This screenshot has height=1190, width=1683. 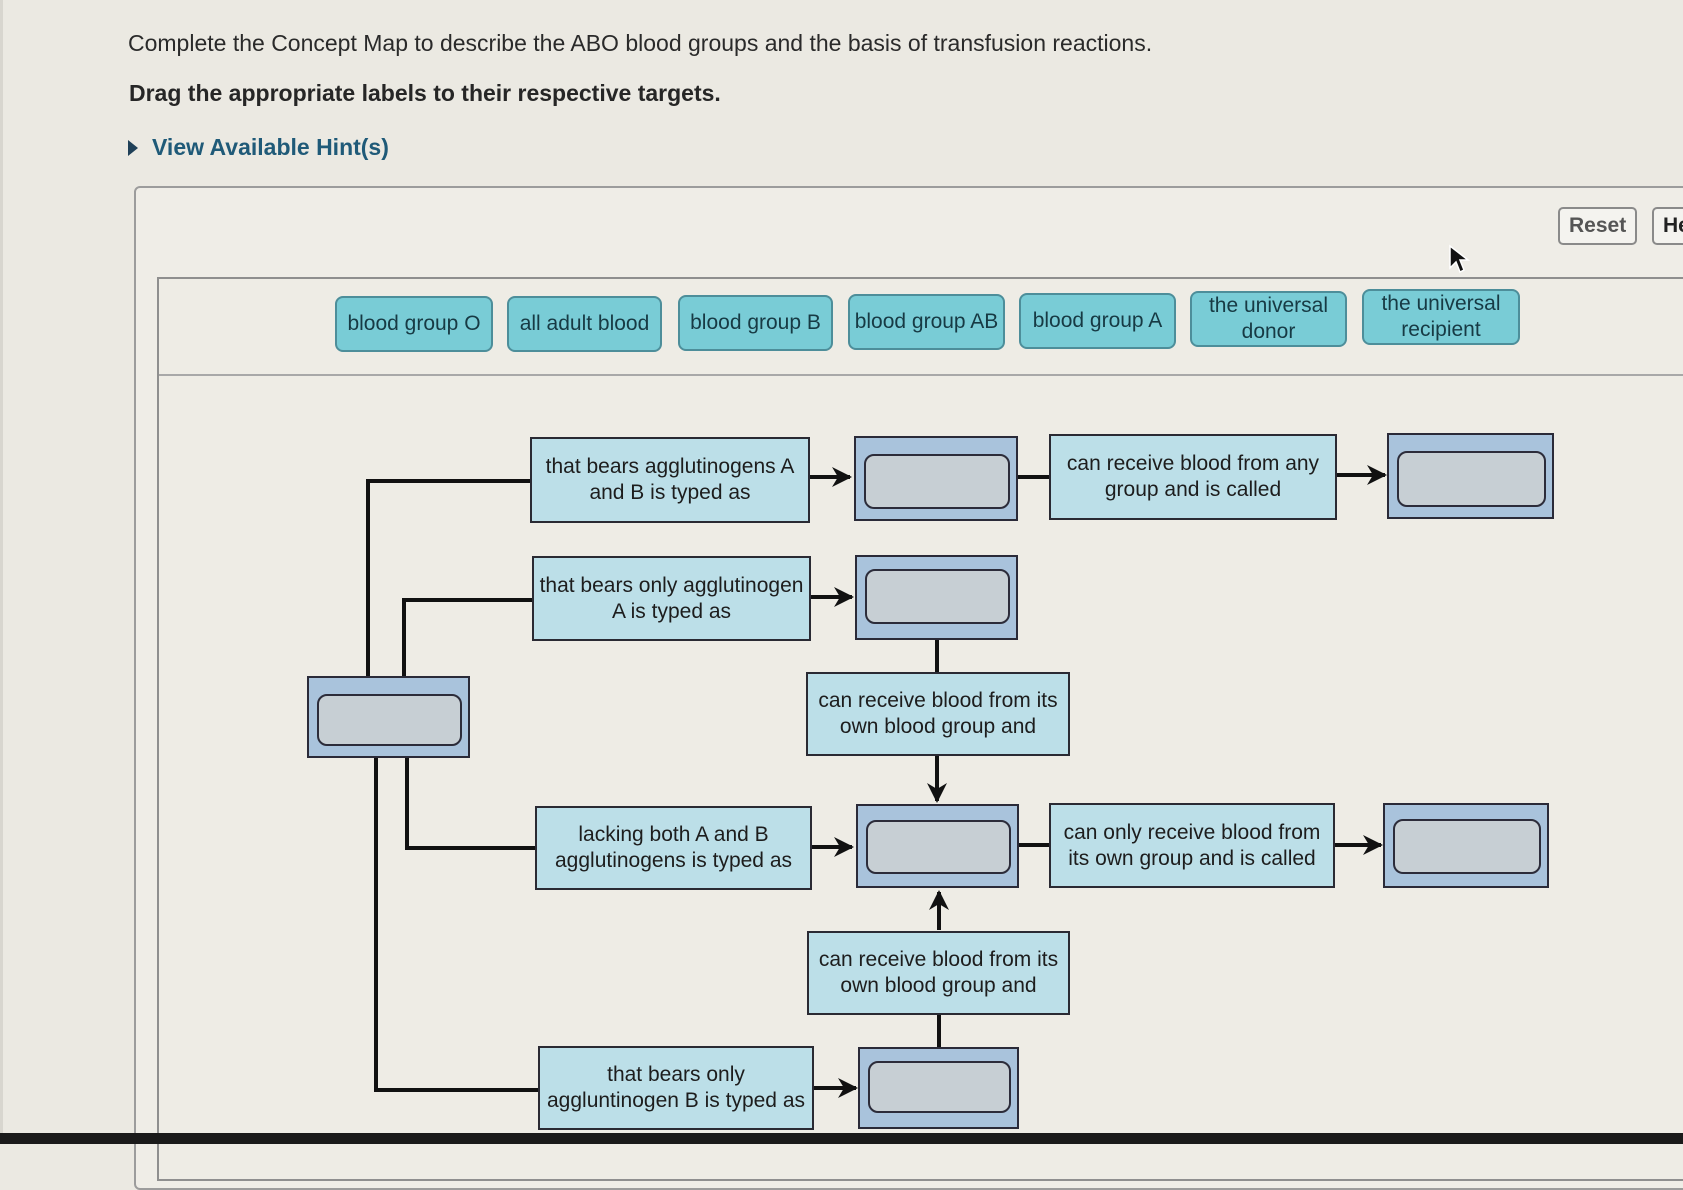 What do you see at coordinates (1268, 319) in the screenshot?
I see `label-chip-universal-donor: the universal donor` at bounding box center [1268, 319].